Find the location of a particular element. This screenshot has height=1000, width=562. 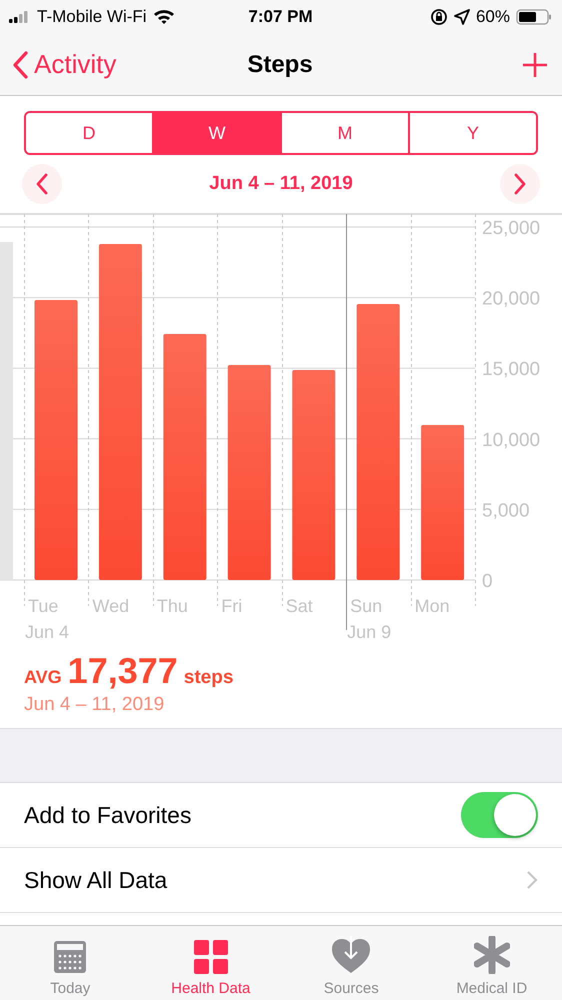

left-chevron-icon is located at coordinates (42, 184).